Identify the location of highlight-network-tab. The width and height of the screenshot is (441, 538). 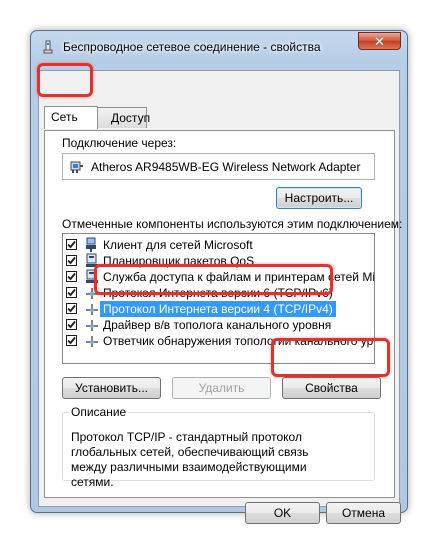
(65, 80).